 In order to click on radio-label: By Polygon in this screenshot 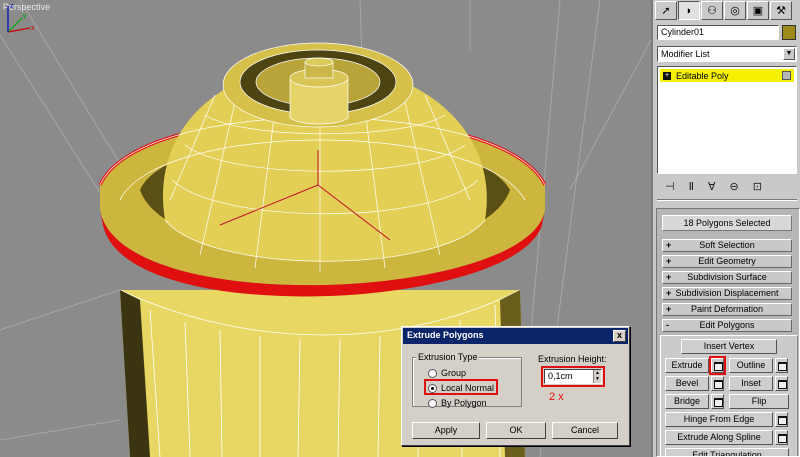, I will do `click(464, 403)`.